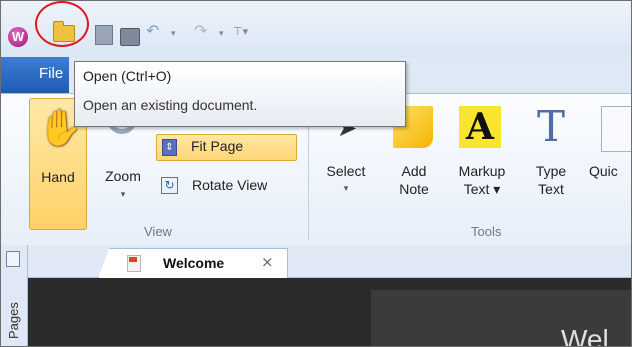 The height and width of the screenshot is (347, 632). I want to click on undo-icon: ↶, so click(157, 32).